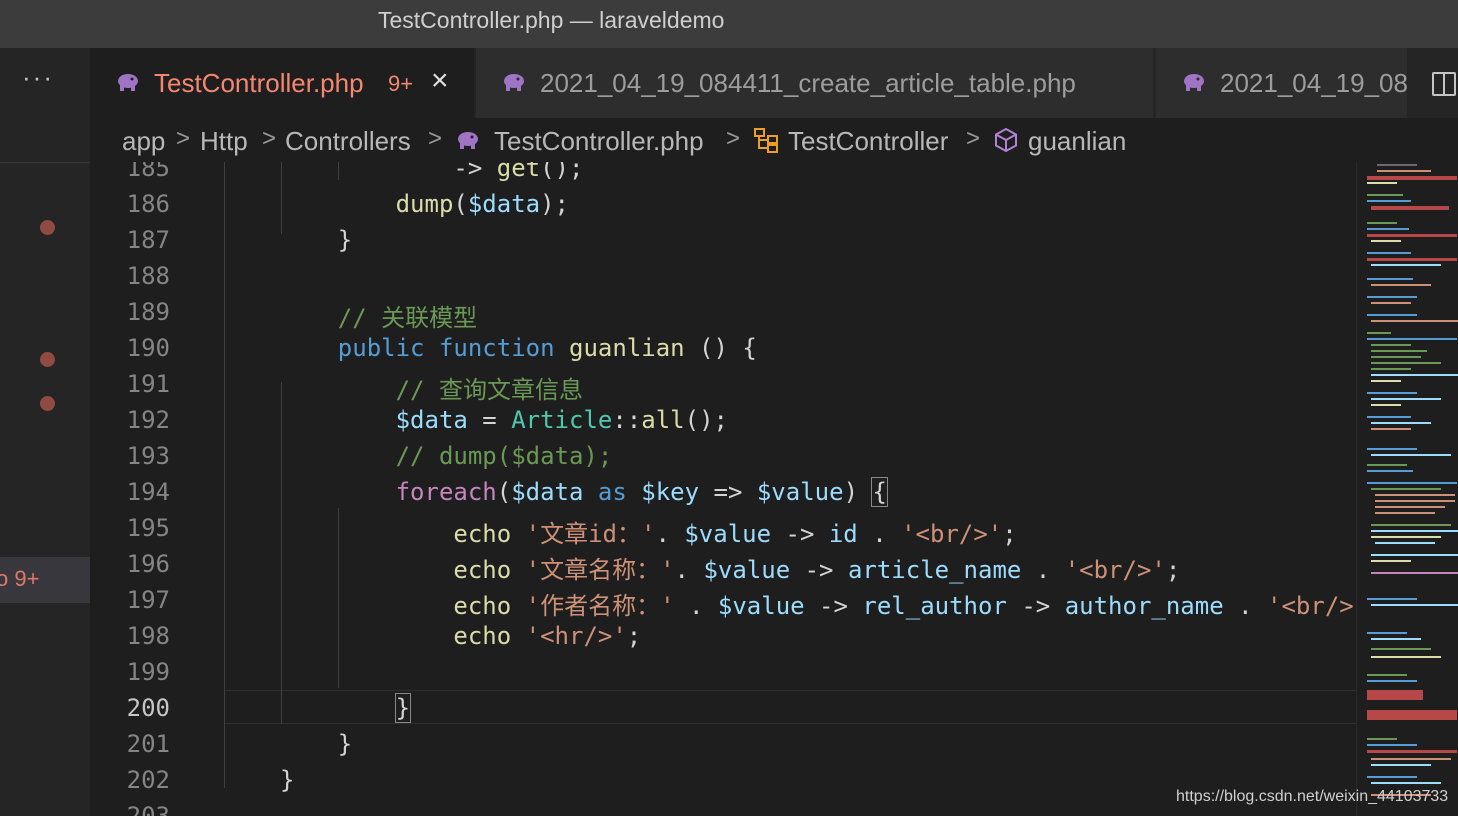  Describe the element at coordinates (45, 580) in the screenshot. I see `problem-file-row: o 9+` at that location.